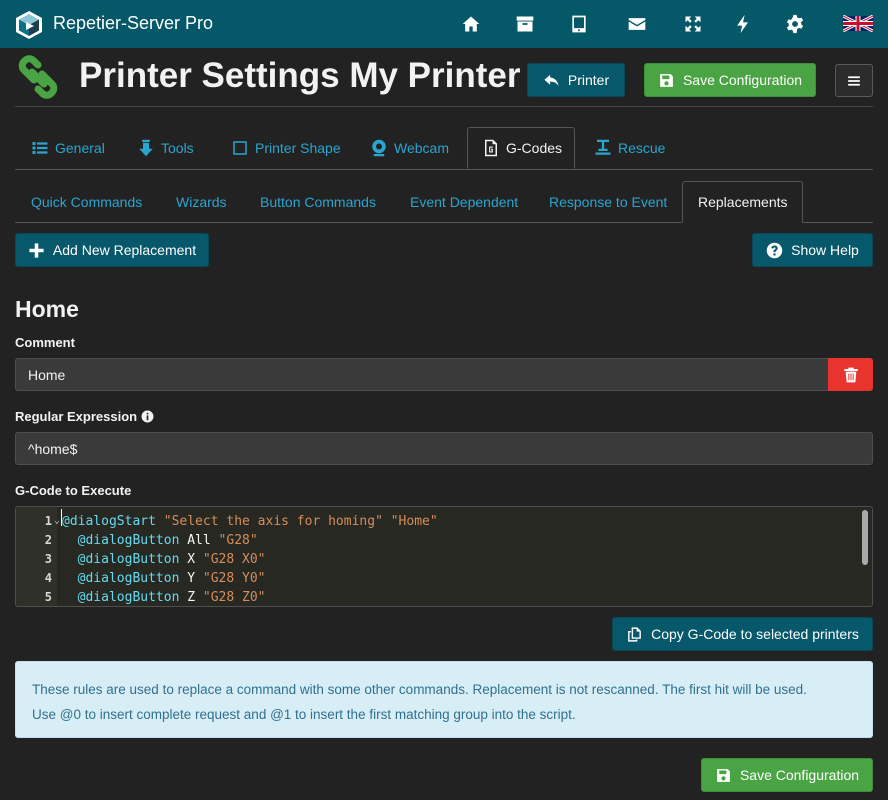 This screenshot has width=888, height=800. I want to click on app-title: Repetier-Server Pro, so click(133, 23).